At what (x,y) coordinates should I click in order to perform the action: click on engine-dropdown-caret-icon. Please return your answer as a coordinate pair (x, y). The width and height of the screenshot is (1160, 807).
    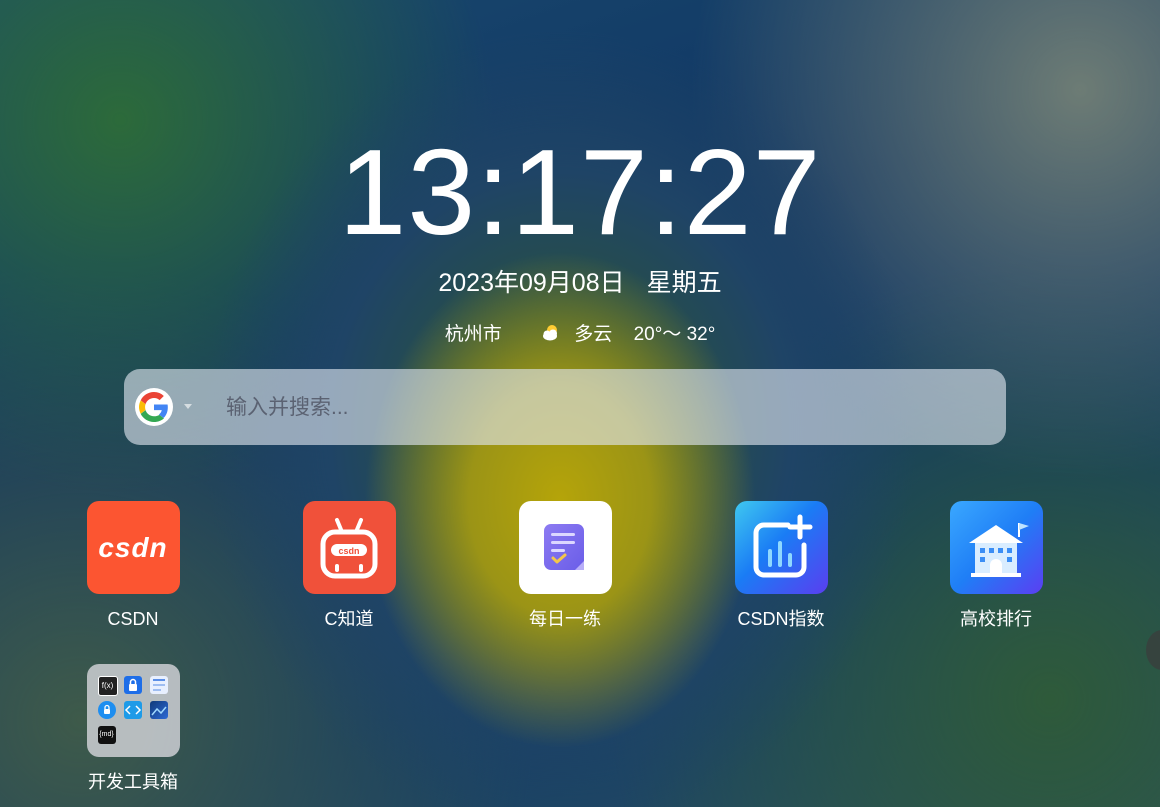
    Looking at the image, I should click on (188, 406).